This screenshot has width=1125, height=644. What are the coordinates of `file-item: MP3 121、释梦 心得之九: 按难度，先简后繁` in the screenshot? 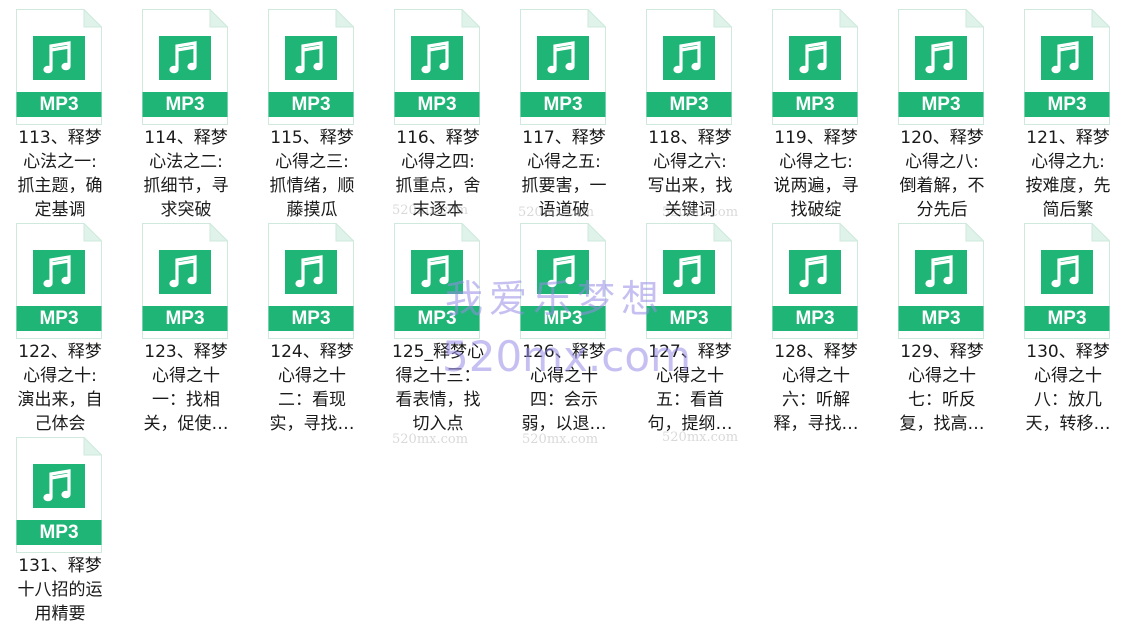 It's located at (1066, 114).